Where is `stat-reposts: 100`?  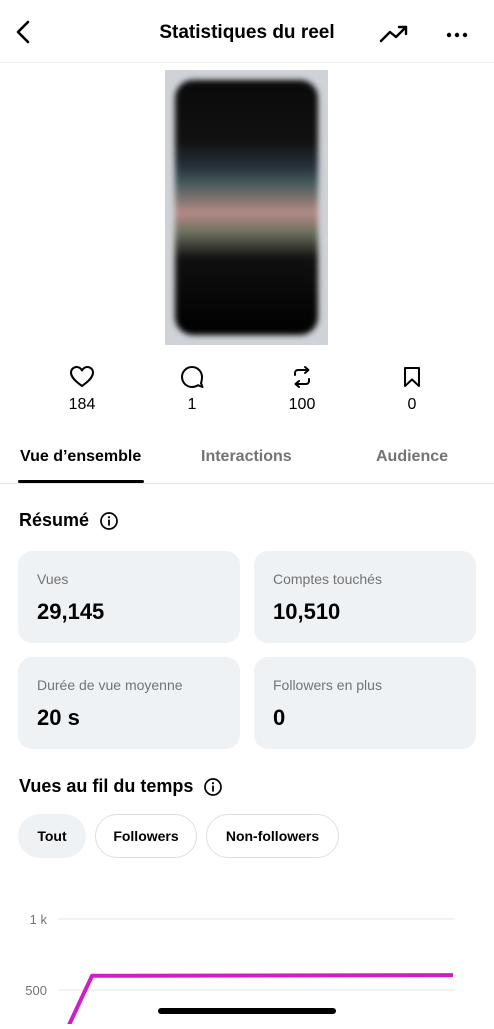 stat-reposts: 100 is located at coordinates (302, 388).